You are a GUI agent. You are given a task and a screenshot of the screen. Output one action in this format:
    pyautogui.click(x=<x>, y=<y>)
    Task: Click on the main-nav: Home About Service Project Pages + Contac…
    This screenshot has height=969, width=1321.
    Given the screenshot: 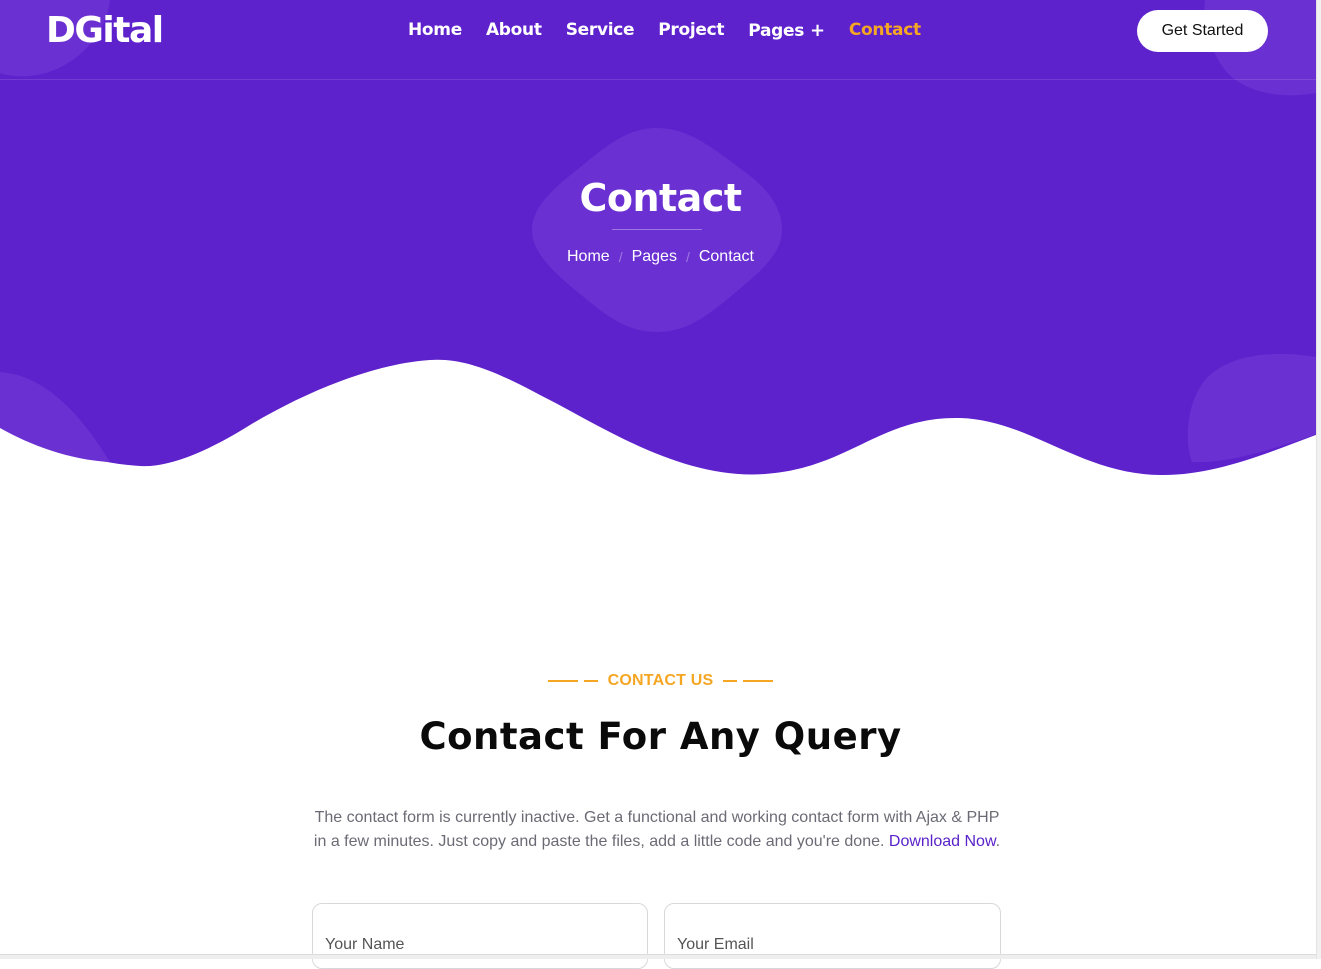 What is the action you would take?
    pyautogui.click(x=664, y=30)
    